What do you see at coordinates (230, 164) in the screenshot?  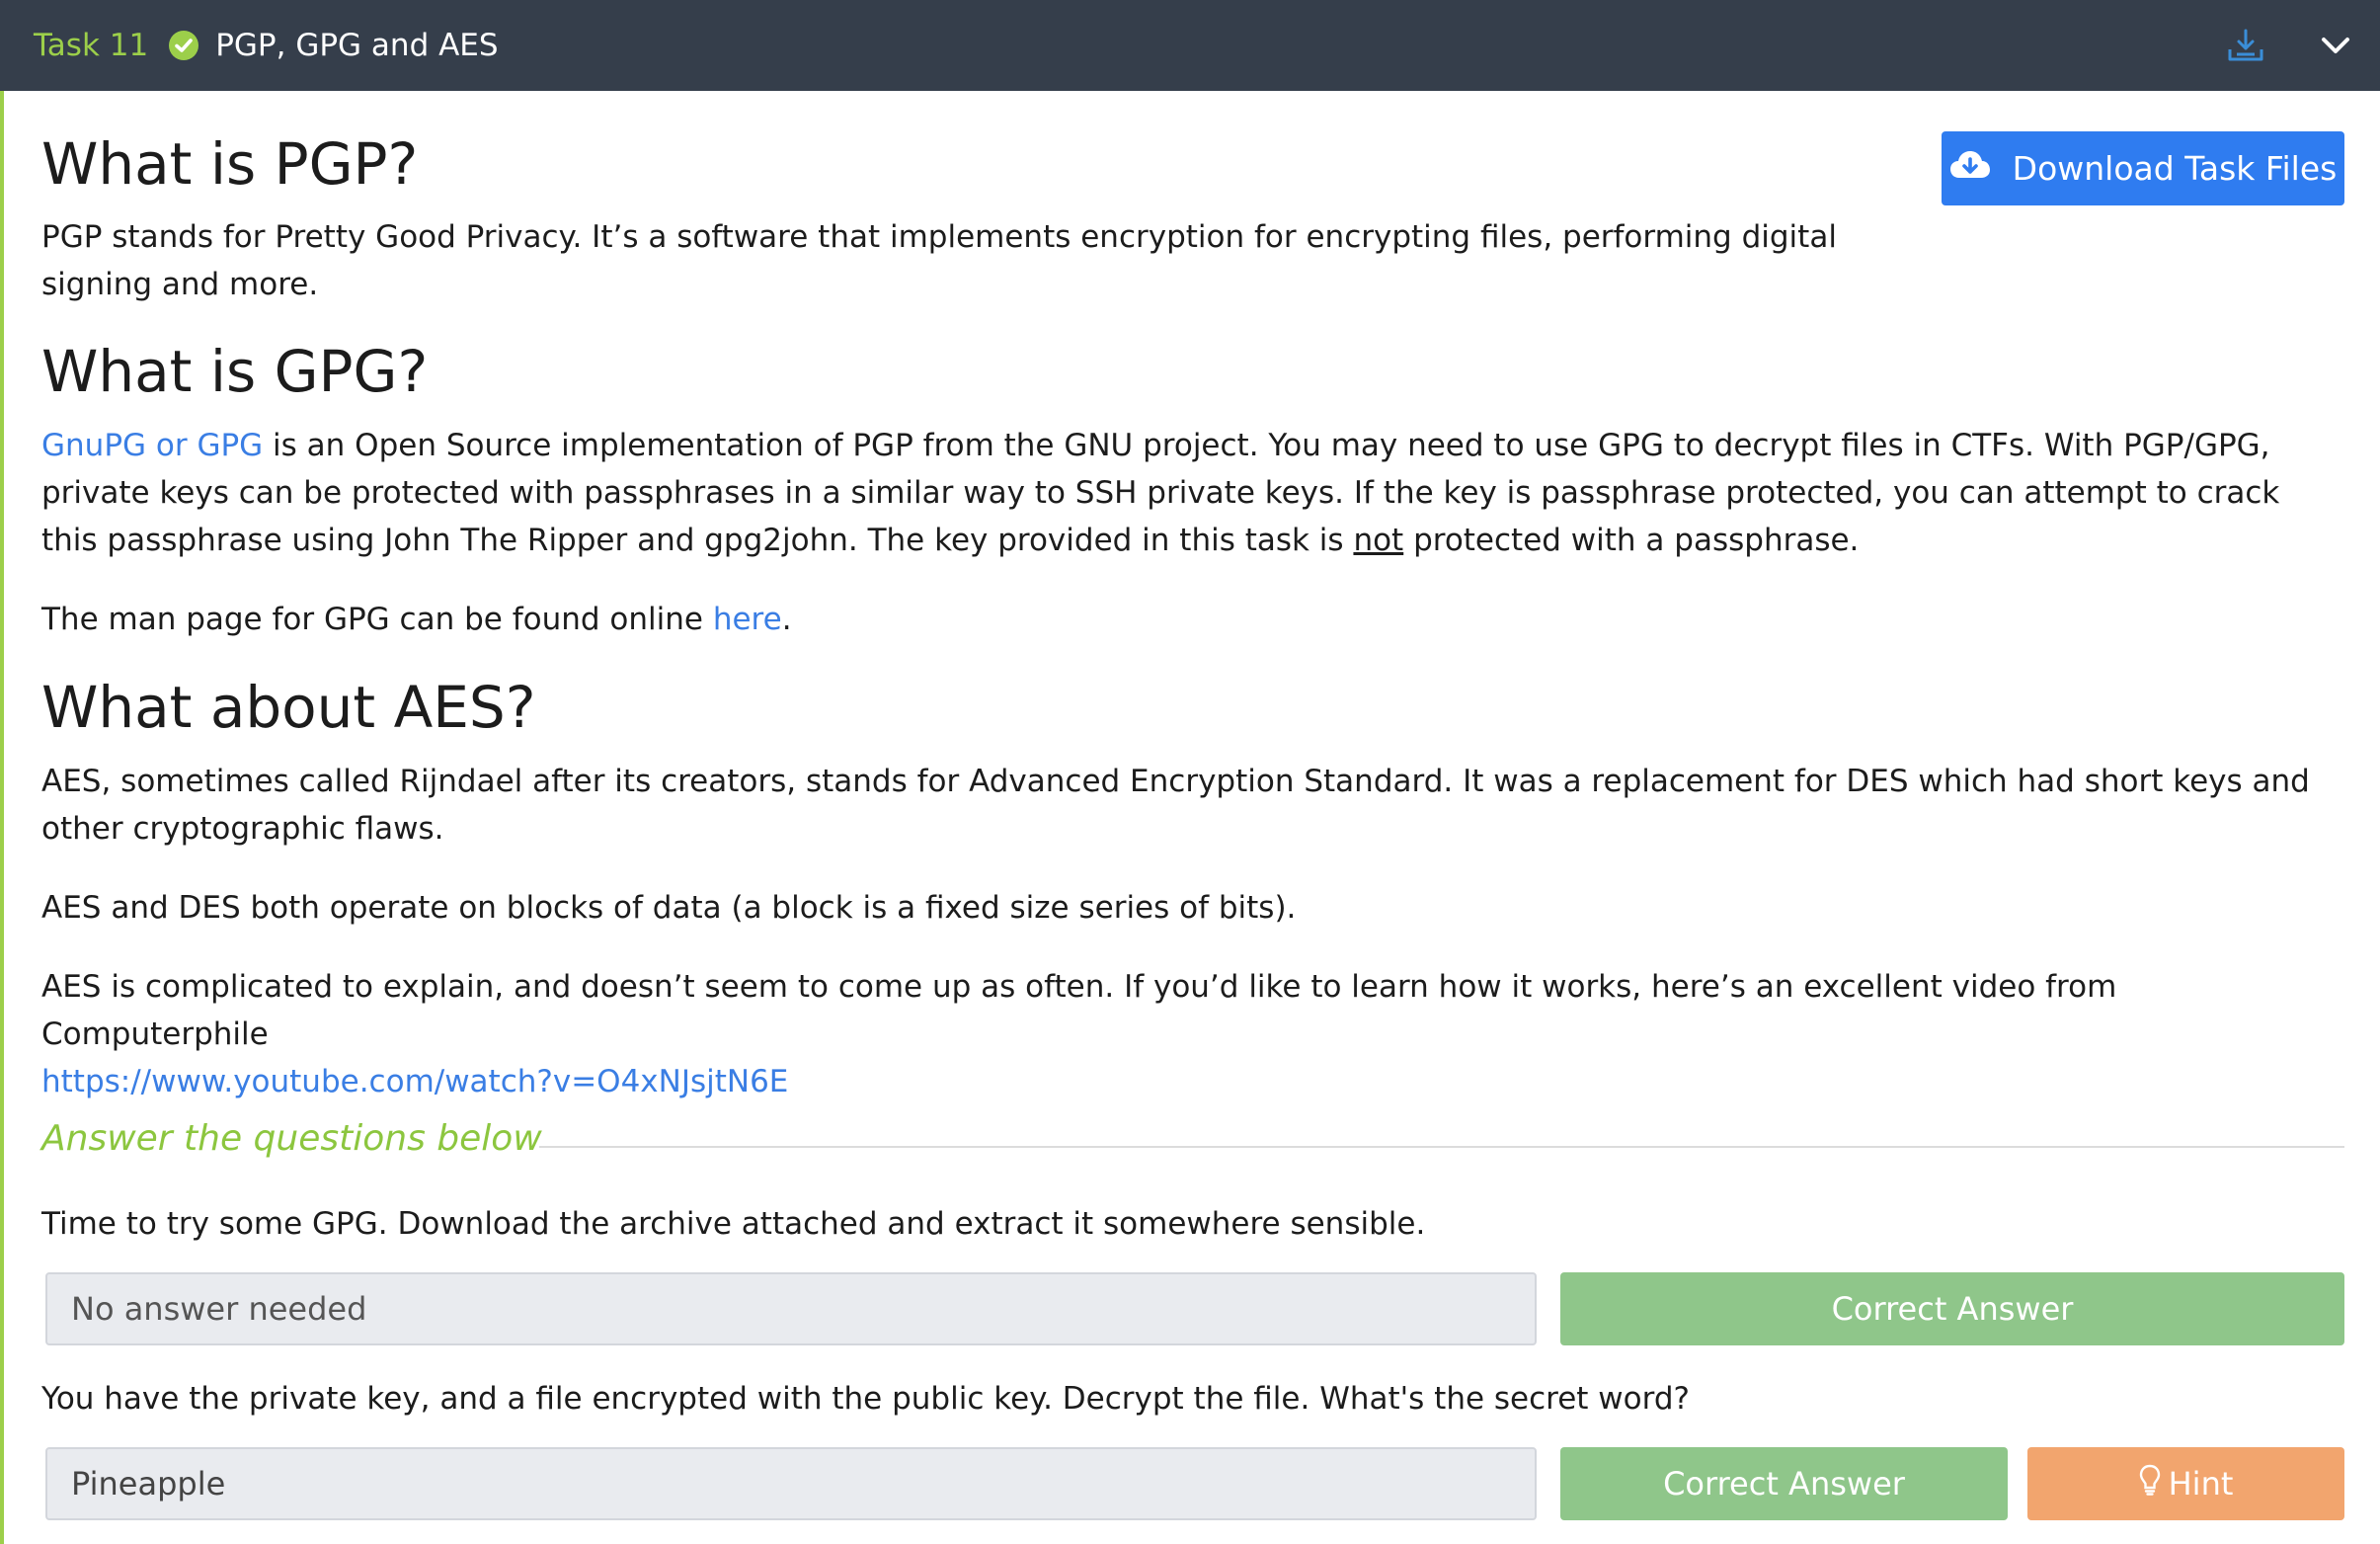 I see `heading-pgp: What is PGP?` at bounding box center [230, 164].